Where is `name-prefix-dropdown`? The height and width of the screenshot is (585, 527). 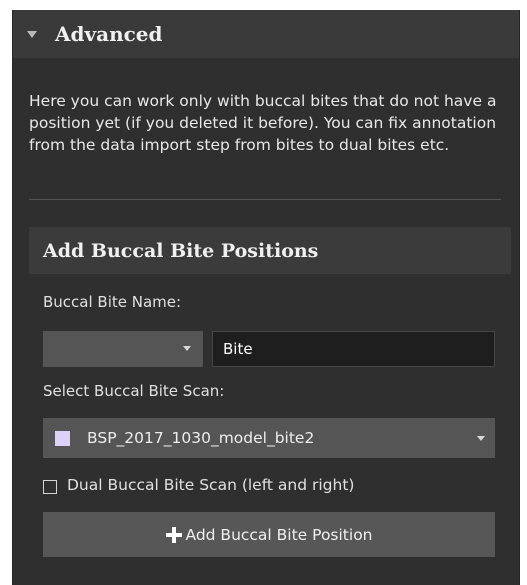 name-prefix-dropdown is located at coordinates (123, 349).